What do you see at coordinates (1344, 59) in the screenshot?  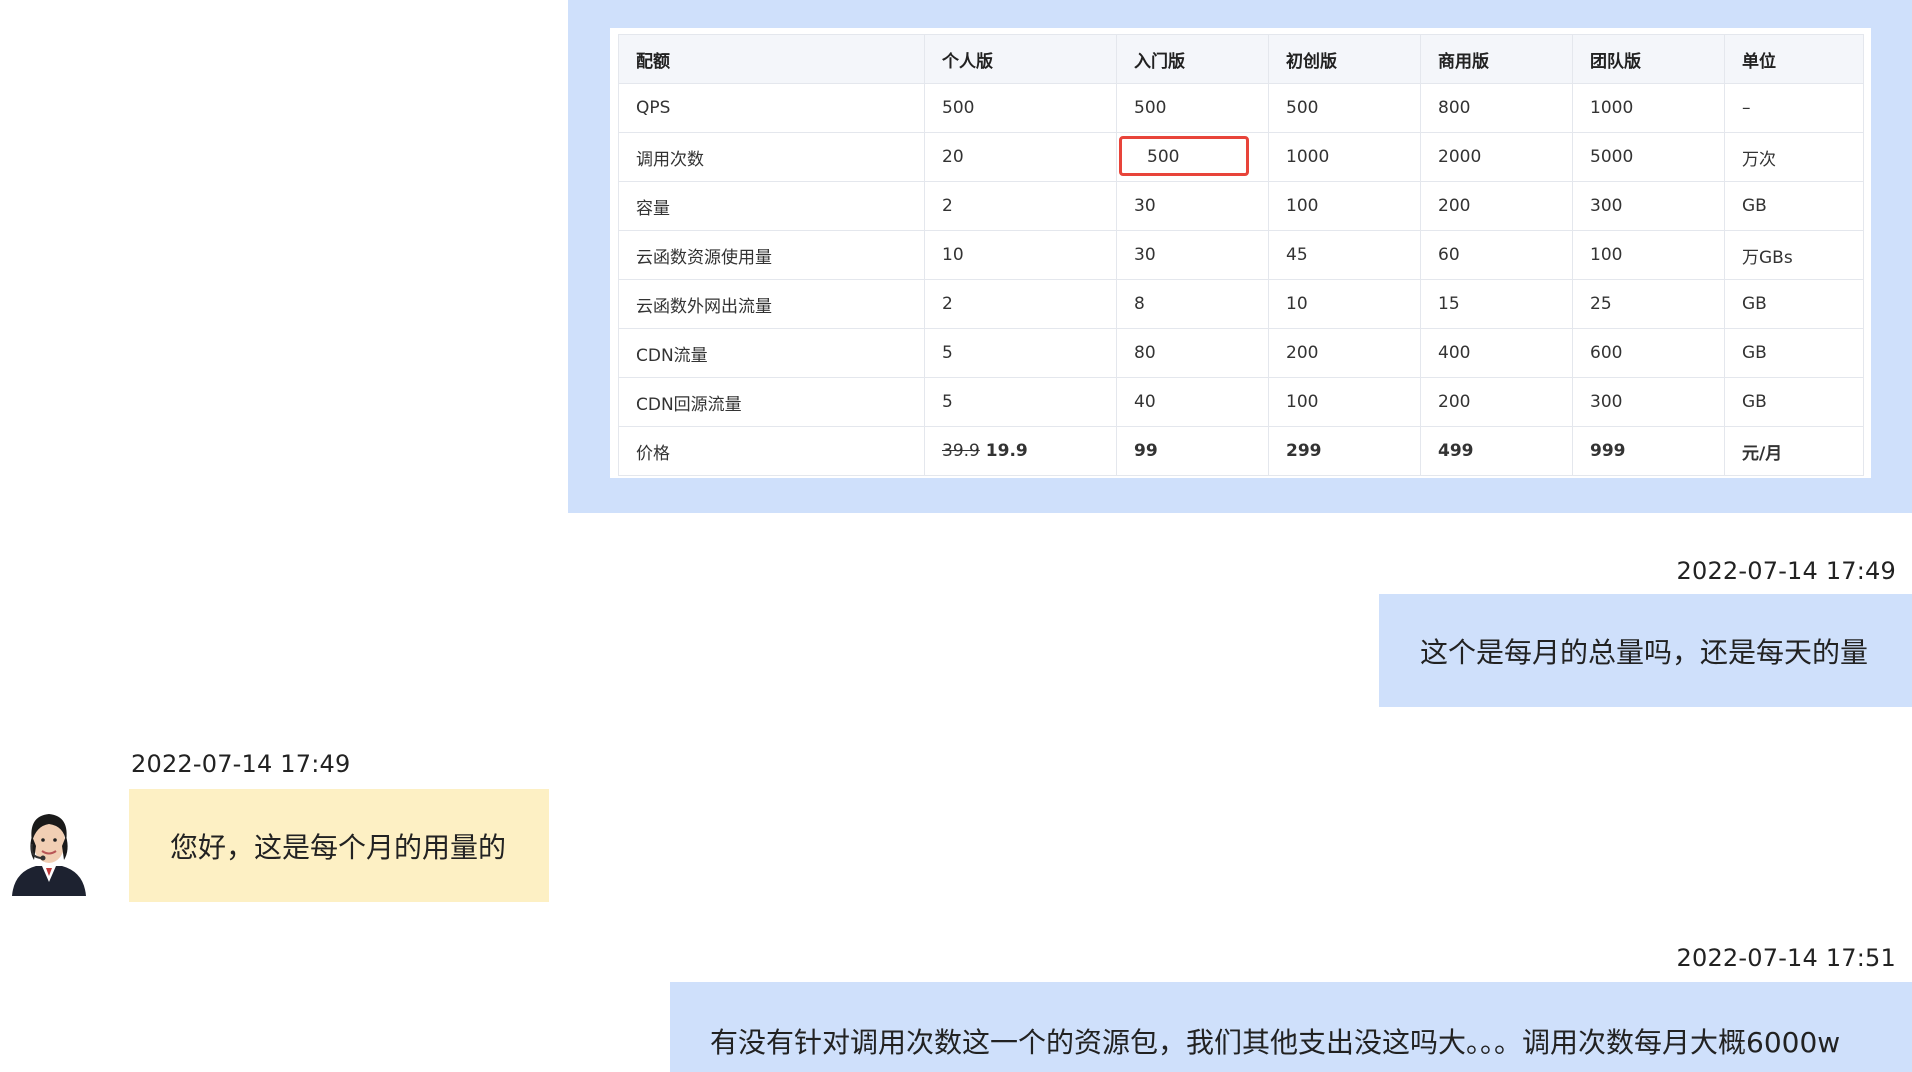 I see `header-cell: 初创版` at bounding box center [1344, 59].